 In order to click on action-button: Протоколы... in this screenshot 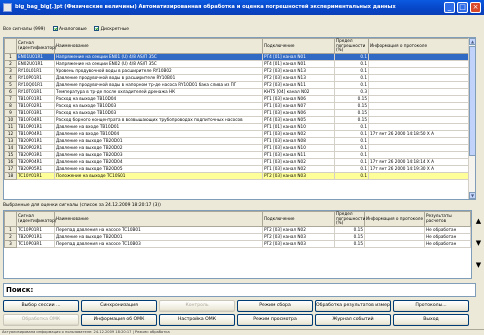, I will do `click(431, 306)`.